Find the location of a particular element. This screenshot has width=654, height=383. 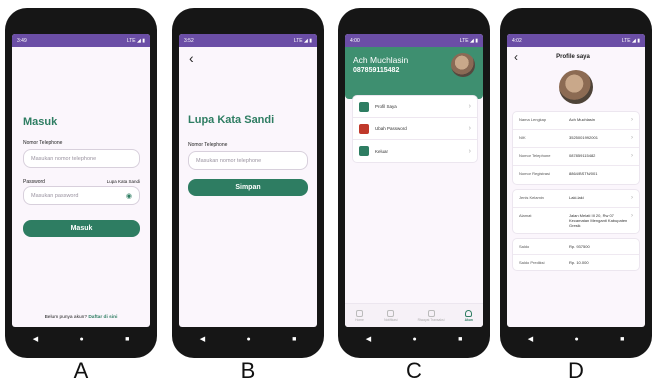

detail-value: Laki-laki is located at coordinates (576, 197).